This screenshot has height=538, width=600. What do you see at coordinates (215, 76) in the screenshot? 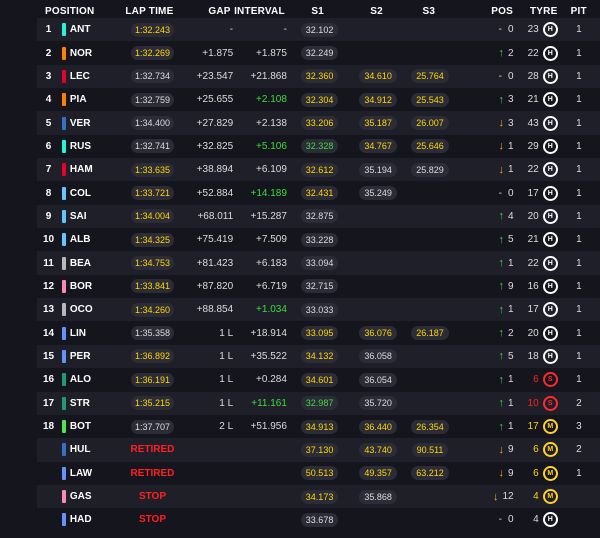
I see `gap-value: +23.547` at bounding box center [215, 76].